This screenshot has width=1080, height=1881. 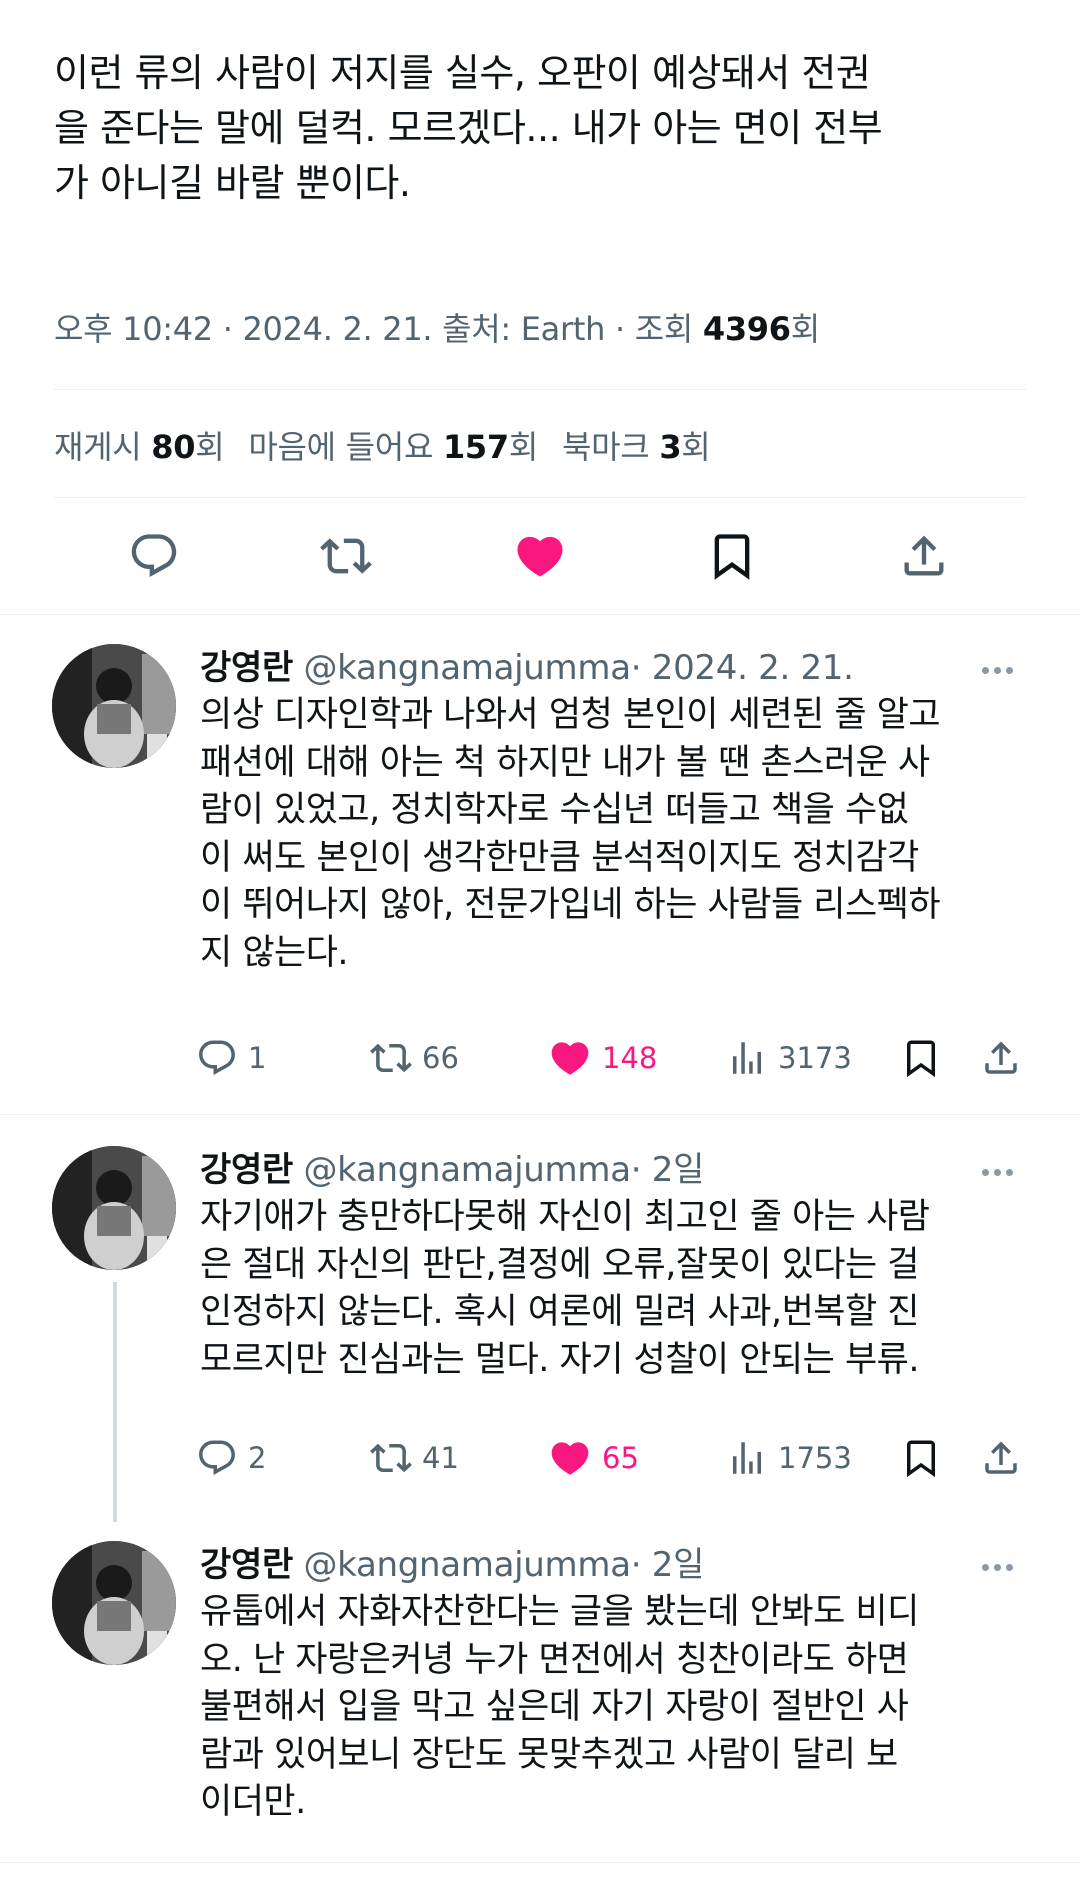 I want to click on repost-suffix: 회, so click(x=210, y=447).